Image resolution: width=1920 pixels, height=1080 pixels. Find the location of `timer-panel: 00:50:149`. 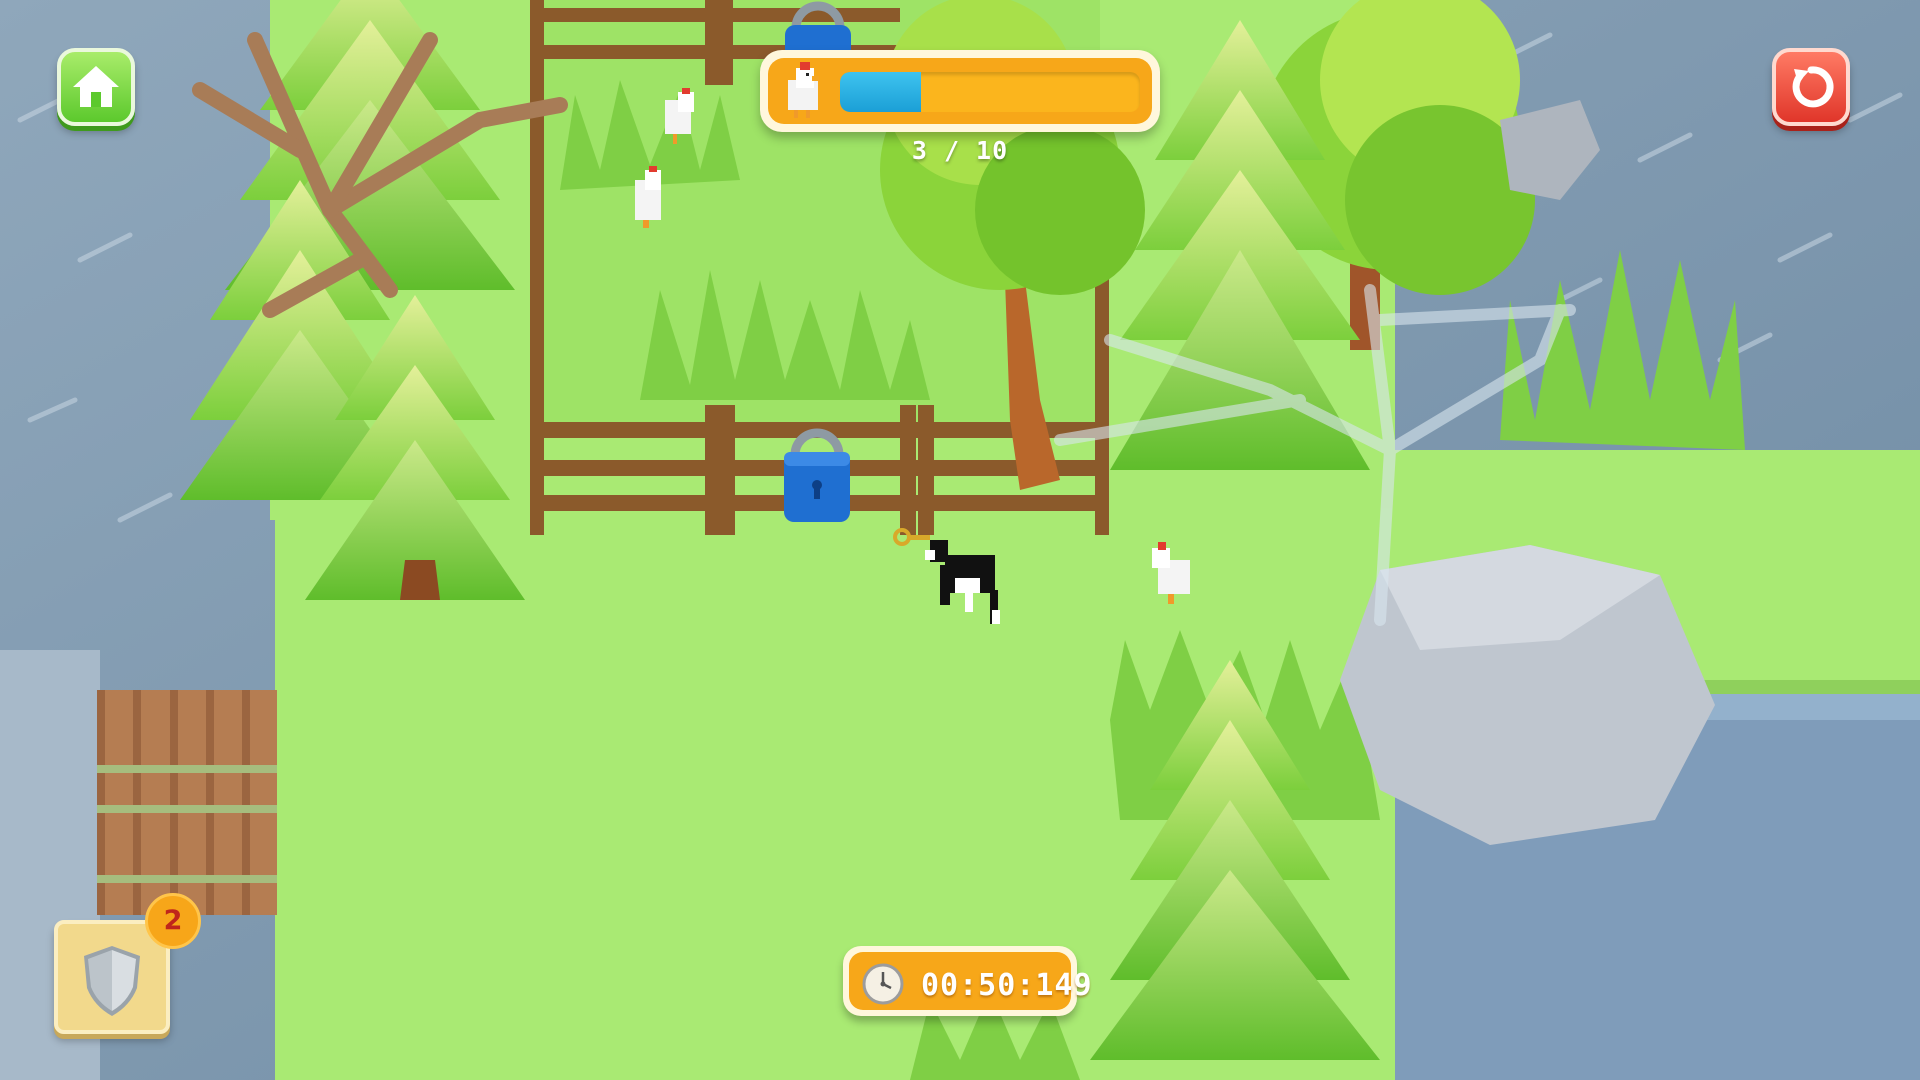

timer-panel: 00:50:149 is located at coordinates (967, 981).